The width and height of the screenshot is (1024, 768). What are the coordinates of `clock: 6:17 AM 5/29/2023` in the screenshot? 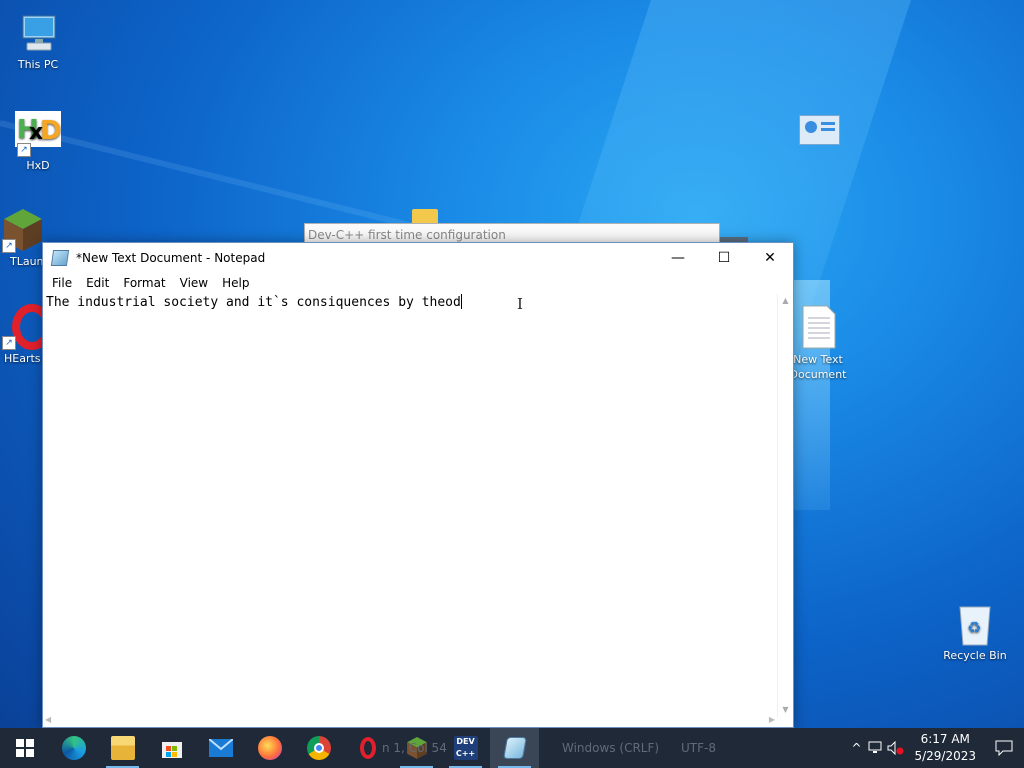 It's located at (945, 748).